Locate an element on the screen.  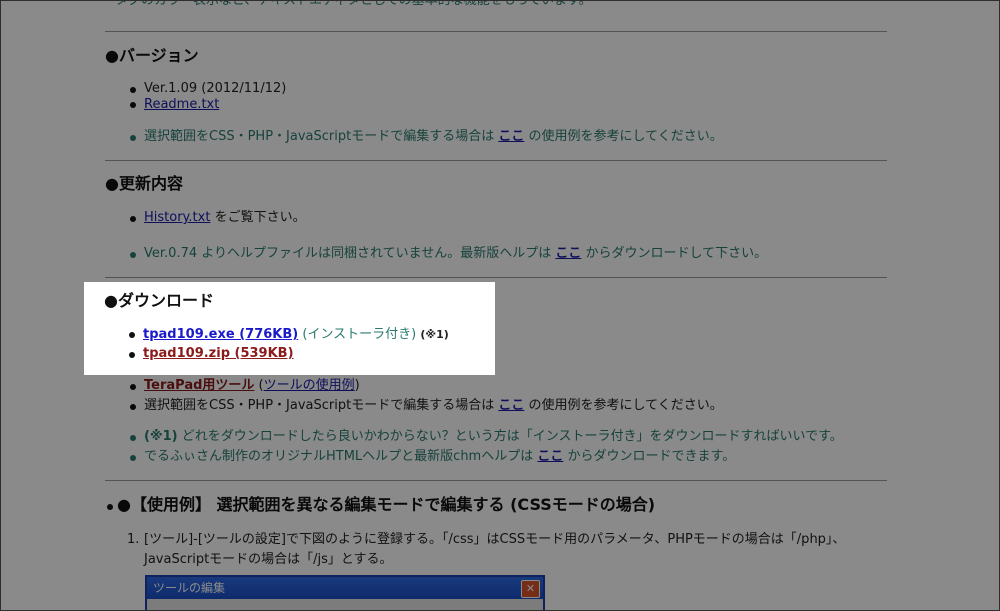
close-icon: ✕ is located at coordinates (530, 589).